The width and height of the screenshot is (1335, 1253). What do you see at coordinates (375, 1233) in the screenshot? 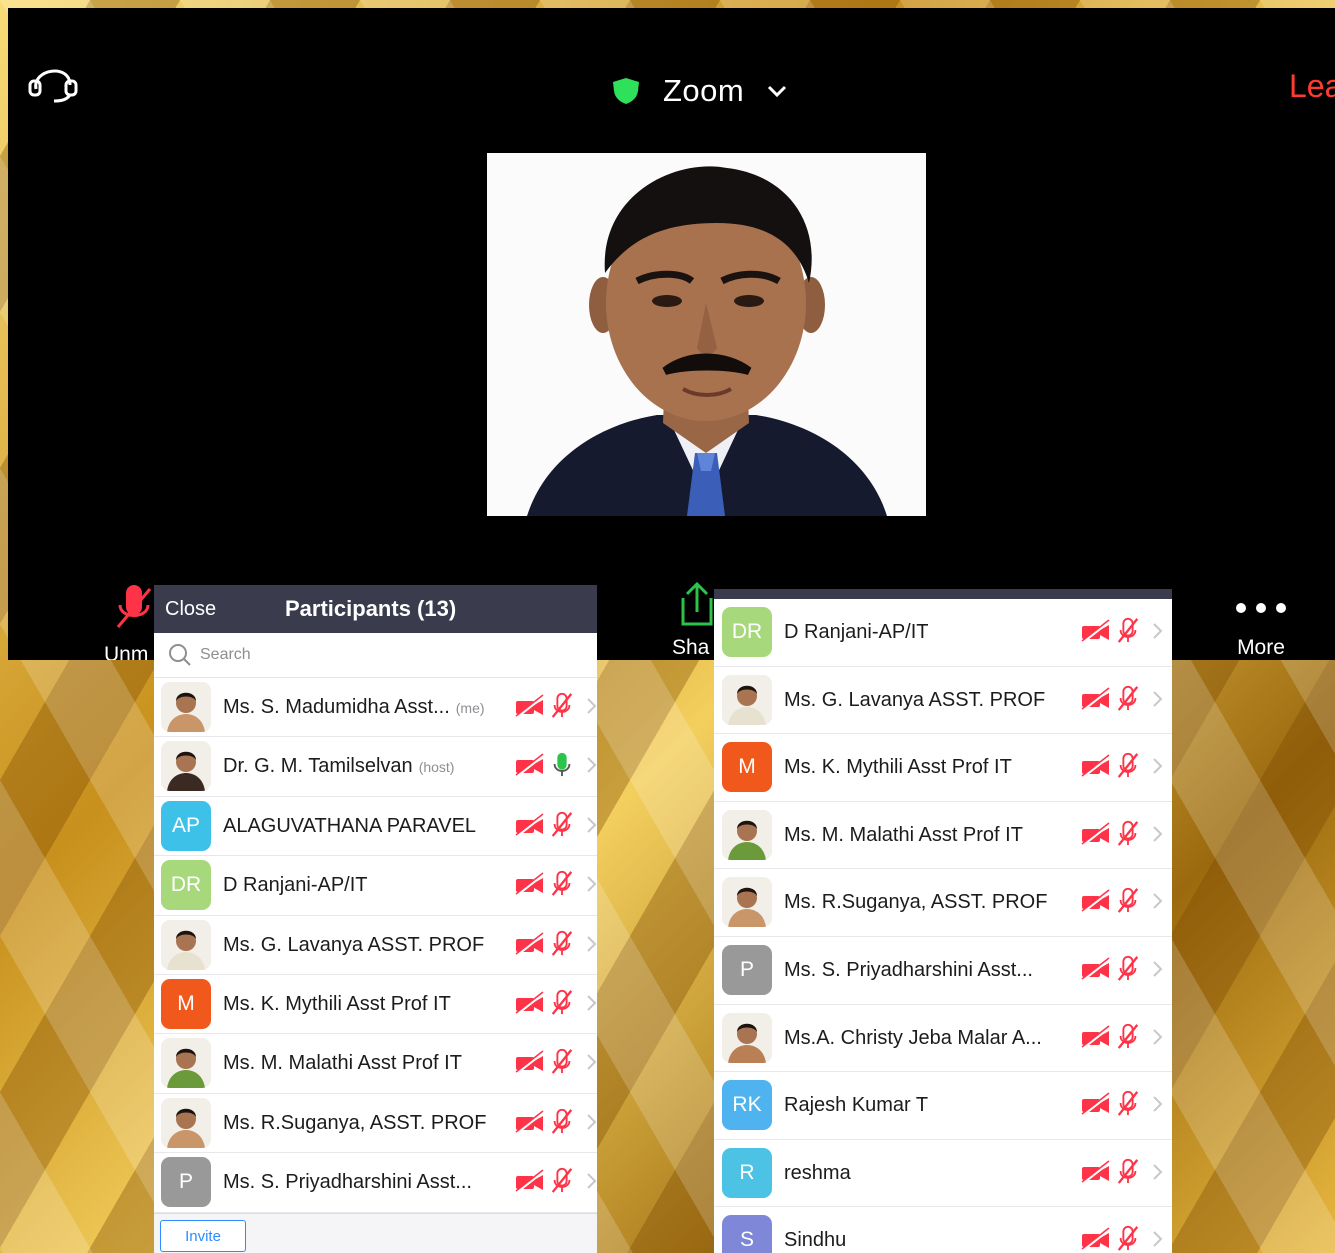
I see `panel-footer: Invite` at bounding box center [375, 1233].